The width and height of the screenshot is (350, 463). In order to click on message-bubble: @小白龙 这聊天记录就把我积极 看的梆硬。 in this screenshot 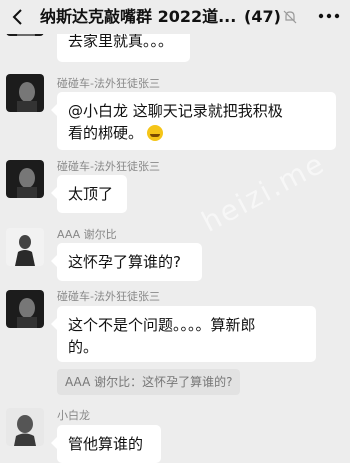, I will do `click(193, 121)`.